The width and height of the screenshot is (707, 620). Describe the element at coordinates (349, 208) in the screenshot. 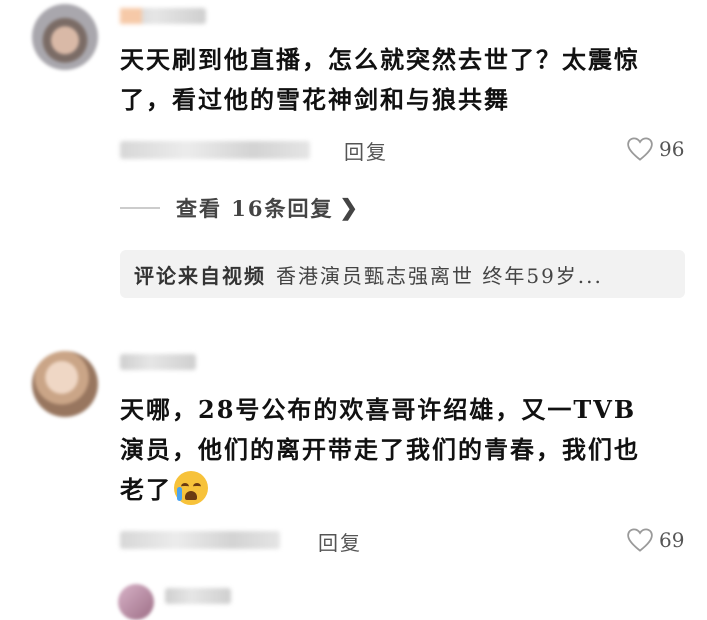

I see `chevron-right-icon: ❯` at that location.